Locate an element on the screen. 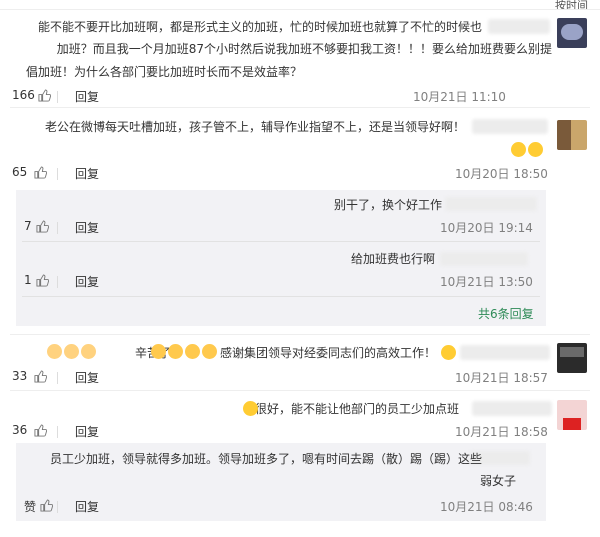  comment-text-line: 老公在微博每天吐槽加班，孩子管不上，辅导作业指望不上，还是当领导好啊！ is located at coordinates (254, 127).